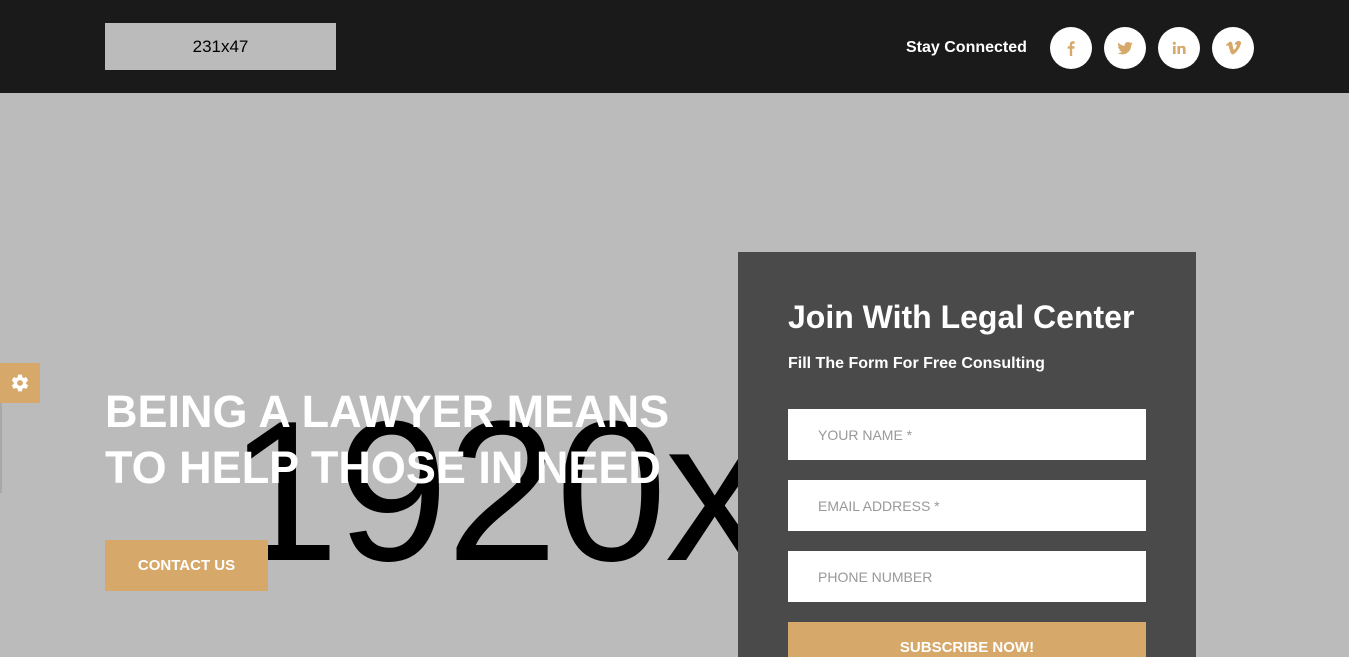 The image size is (1349, 657). What do you see at coordinates (961, 317) in the screenshot?
I see `form-title: Join With Legal Center` at bounding box center [961, 317].